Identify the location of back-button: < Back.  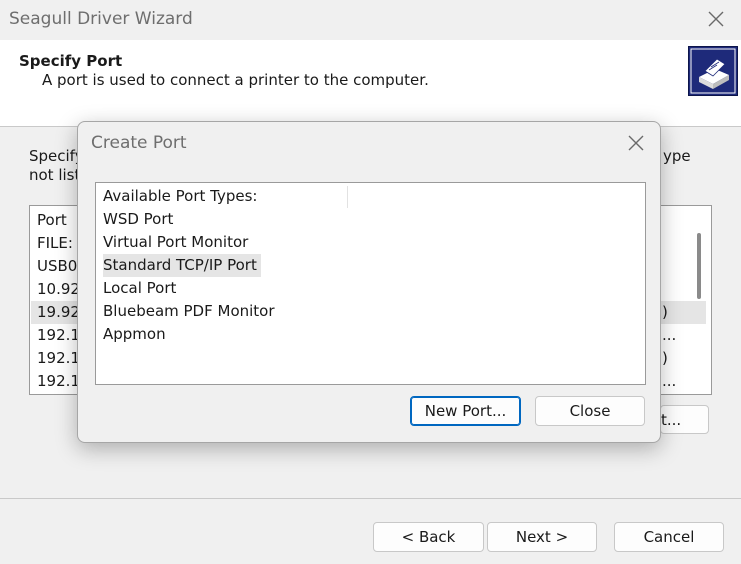
(428, 537).